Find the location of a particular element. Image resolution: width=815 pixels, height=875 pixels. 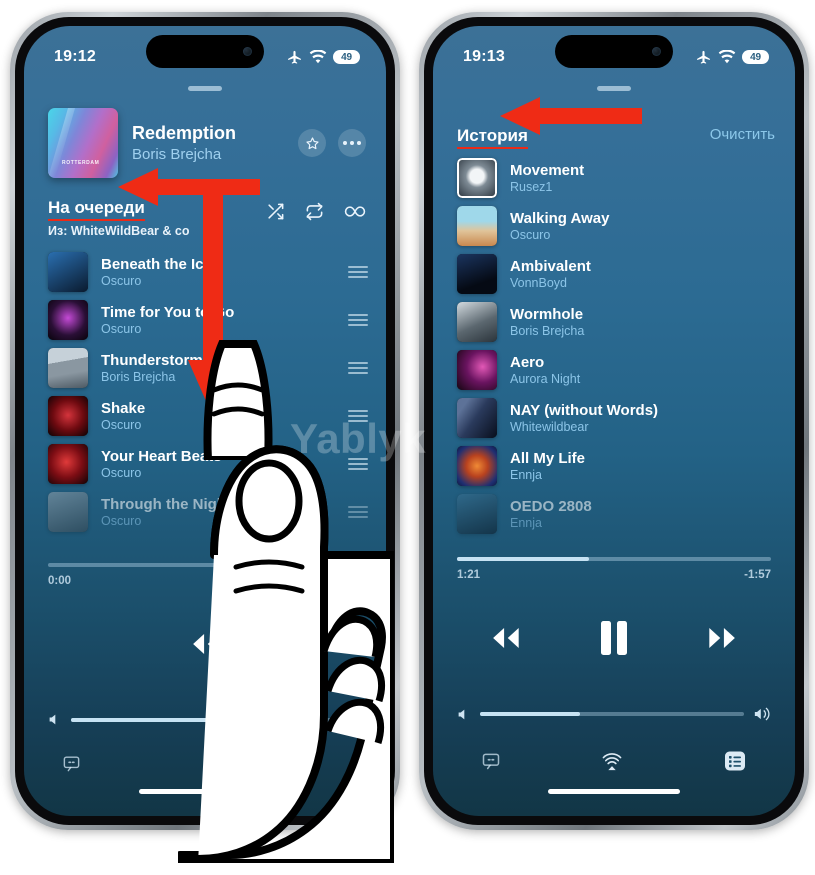

track-artist: Rusez1 is located at coordinates (531, 187).